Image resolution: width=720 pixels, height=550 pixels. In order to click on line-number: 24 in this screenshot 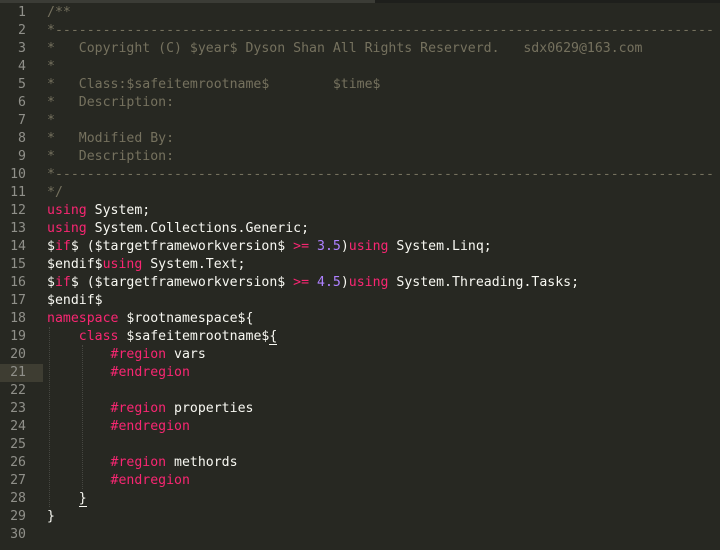, I will do `click(18, 426)`.